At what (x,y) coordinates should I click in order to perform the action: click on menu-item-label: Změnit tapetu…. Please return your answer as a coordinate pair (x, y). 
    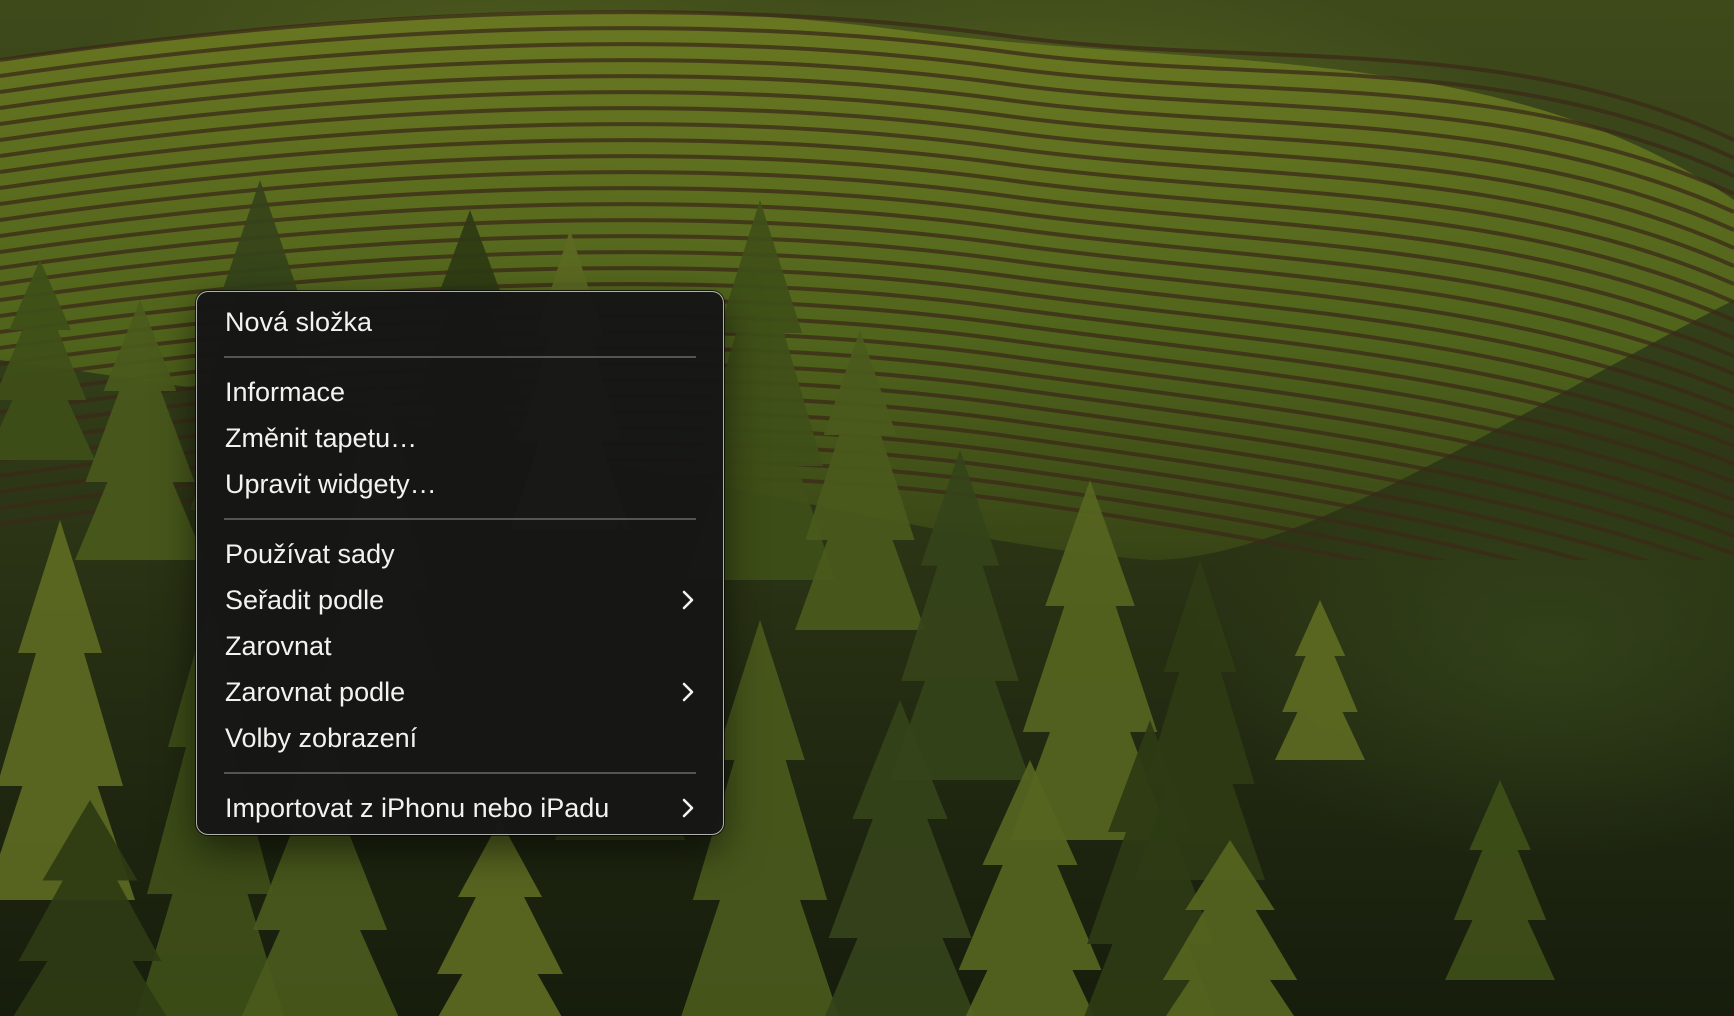
    Looking at the image, I should click on (321, 438).